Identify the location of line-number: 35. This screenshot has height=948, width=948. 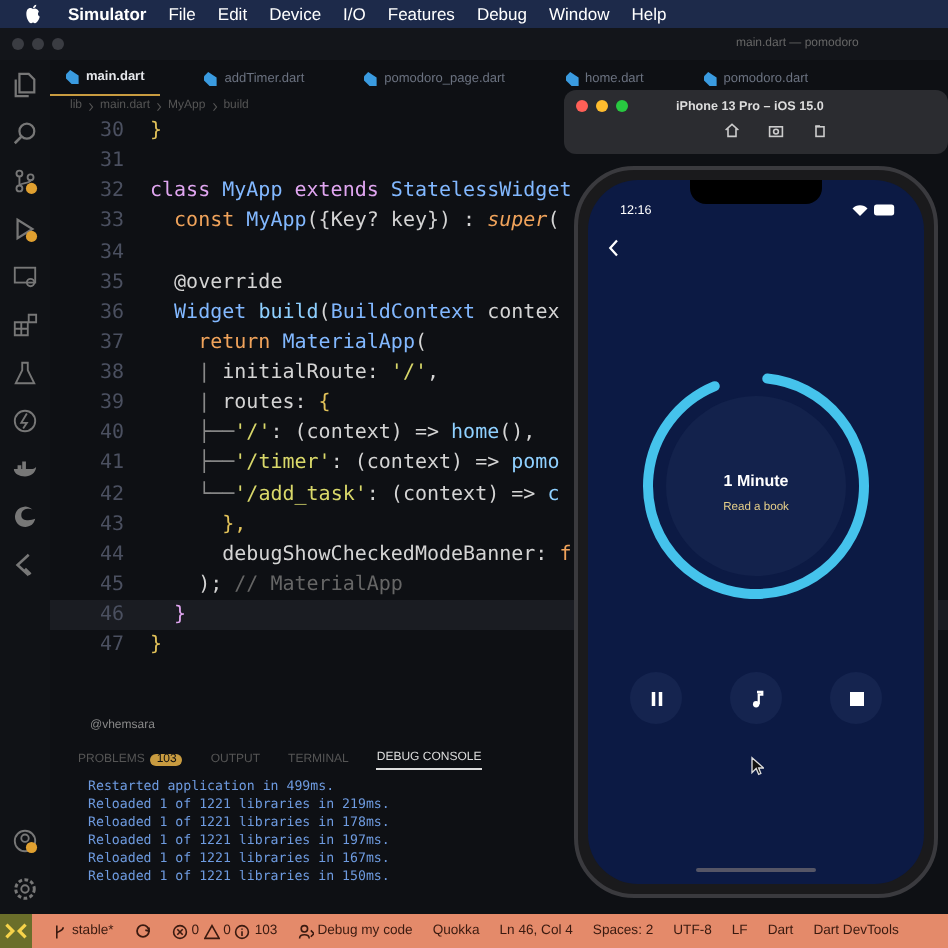
(111, 282).